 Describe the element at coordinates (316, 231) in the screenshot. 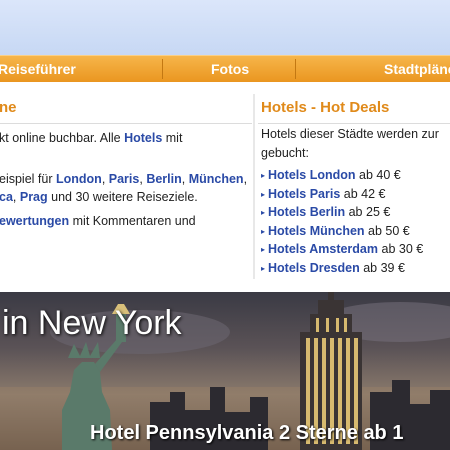

I see `deal-link-muenchen: Hotels München` at that location.